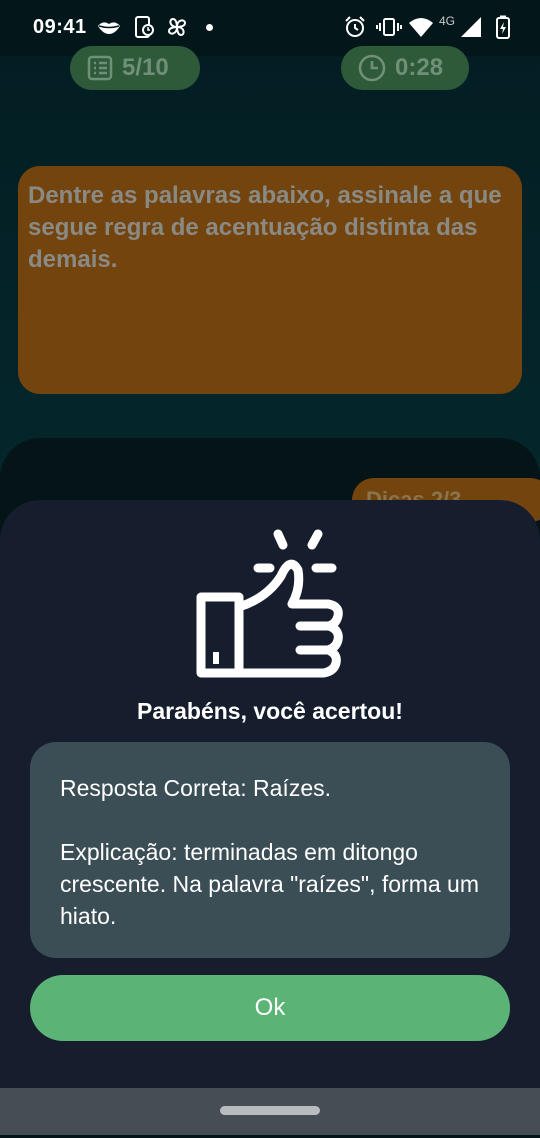 The width and height of the screenshot is (540, 1138). What do you see at coordinates (270, 711) in the screenshot?
I see `result-title: Parabéns, você acertou!` at bounding box center [270, 711].